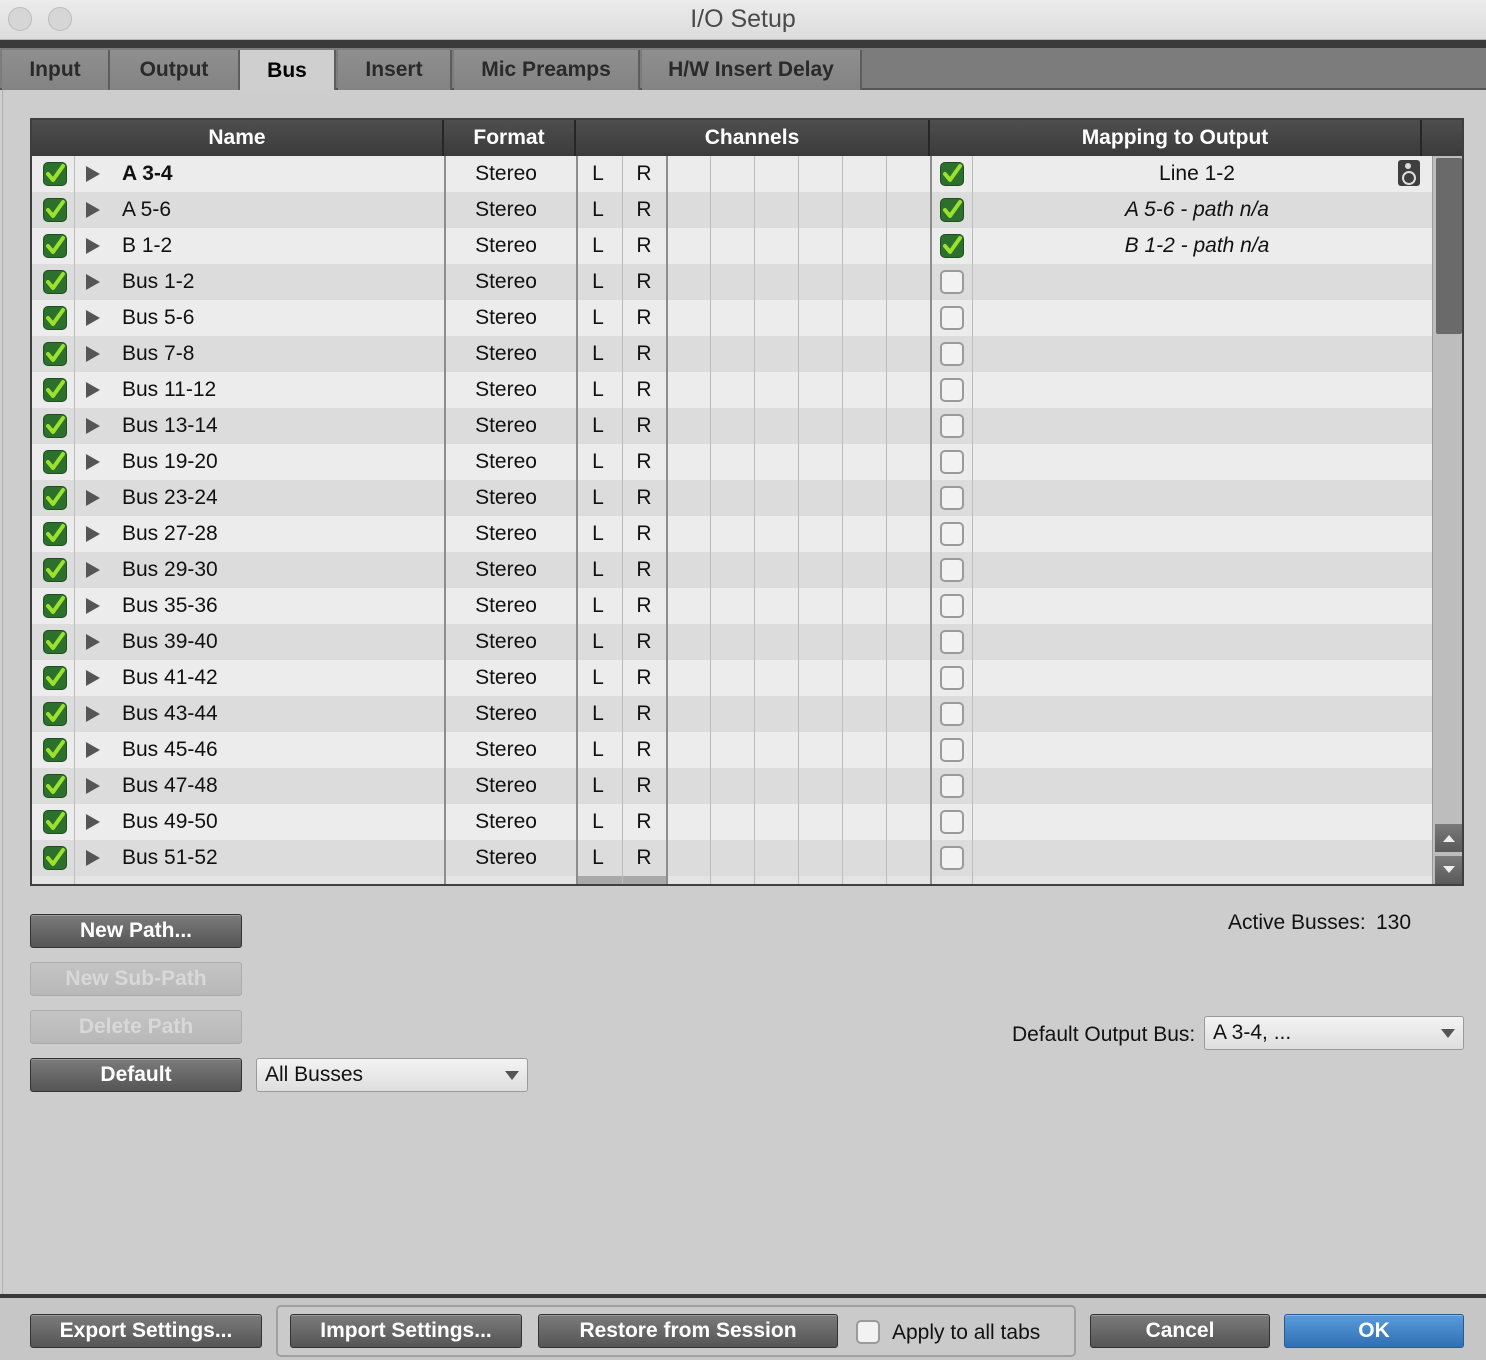 The width and height of the screenshot is (1486, 1360). I want to click on header-name: Name, so click(238, 138).